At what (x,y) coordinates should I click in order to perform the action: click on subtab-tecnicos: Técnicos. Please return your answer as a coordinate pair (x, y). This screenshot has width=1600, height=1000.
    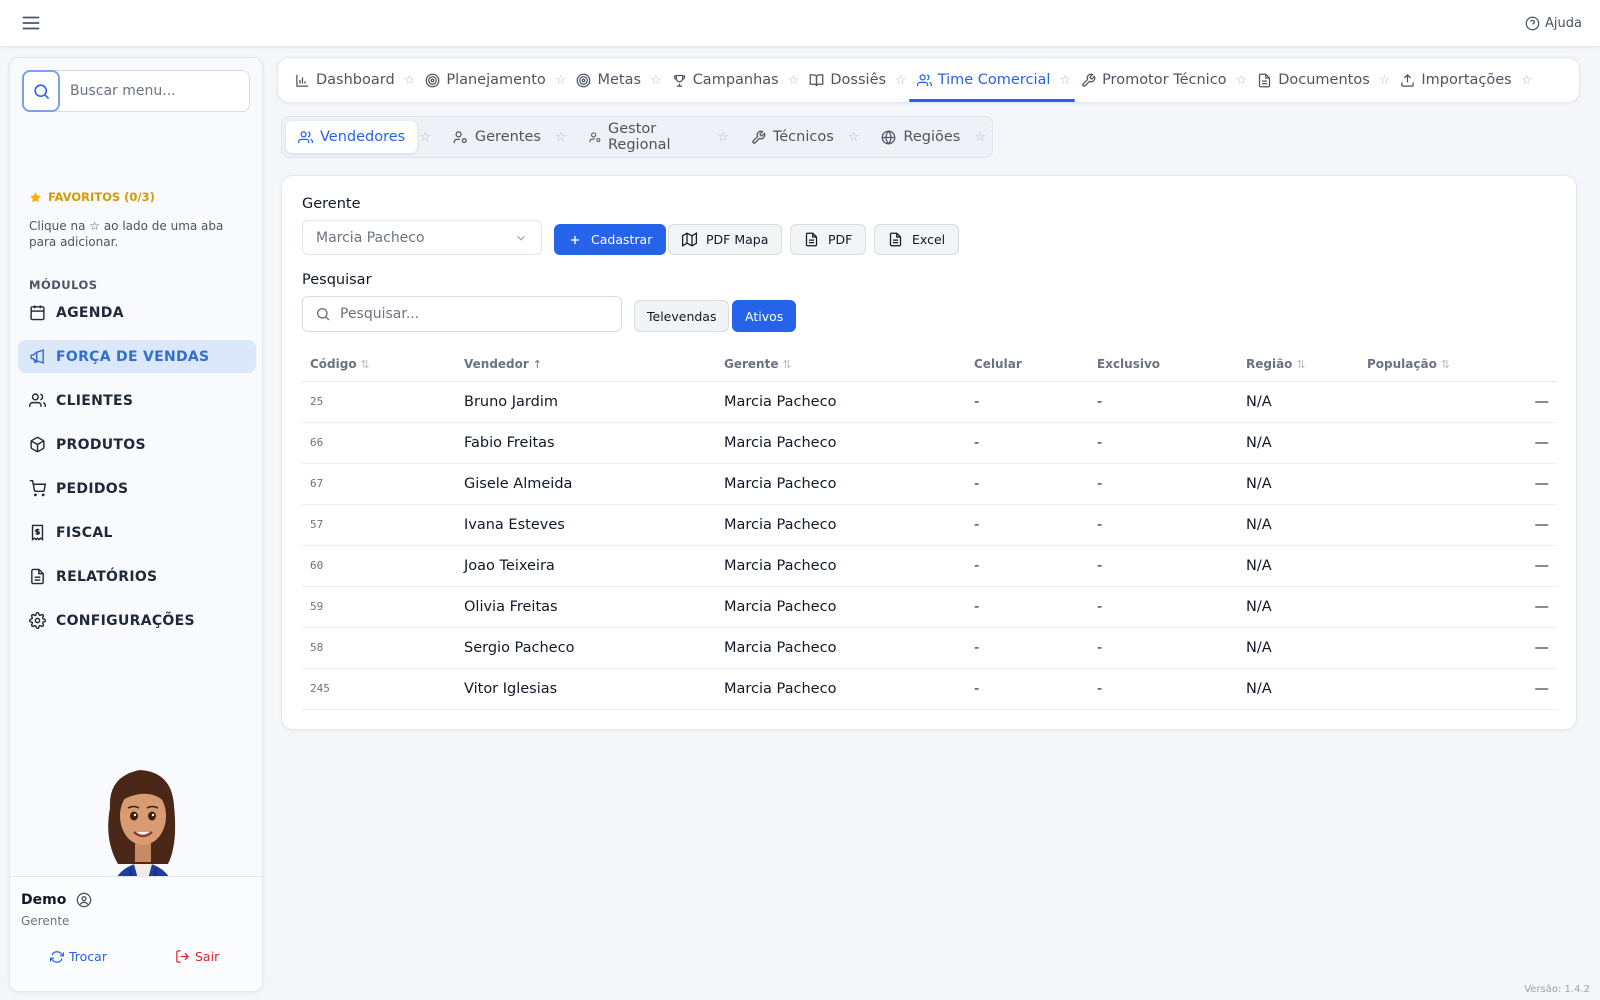
    Looking at the image, I should click on (792, 137).